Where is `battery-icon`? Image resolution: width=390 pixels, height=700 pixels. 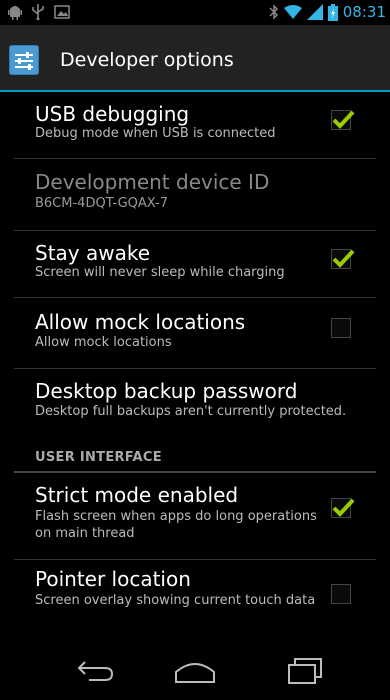 battery-icon is located at coordinates (332, 12).